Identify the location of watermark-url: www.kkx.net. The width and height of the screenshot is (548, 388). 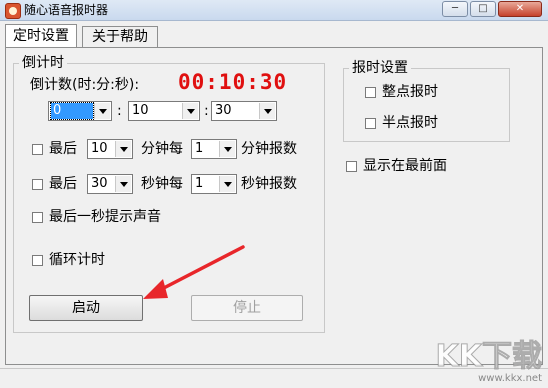
(510, 378).